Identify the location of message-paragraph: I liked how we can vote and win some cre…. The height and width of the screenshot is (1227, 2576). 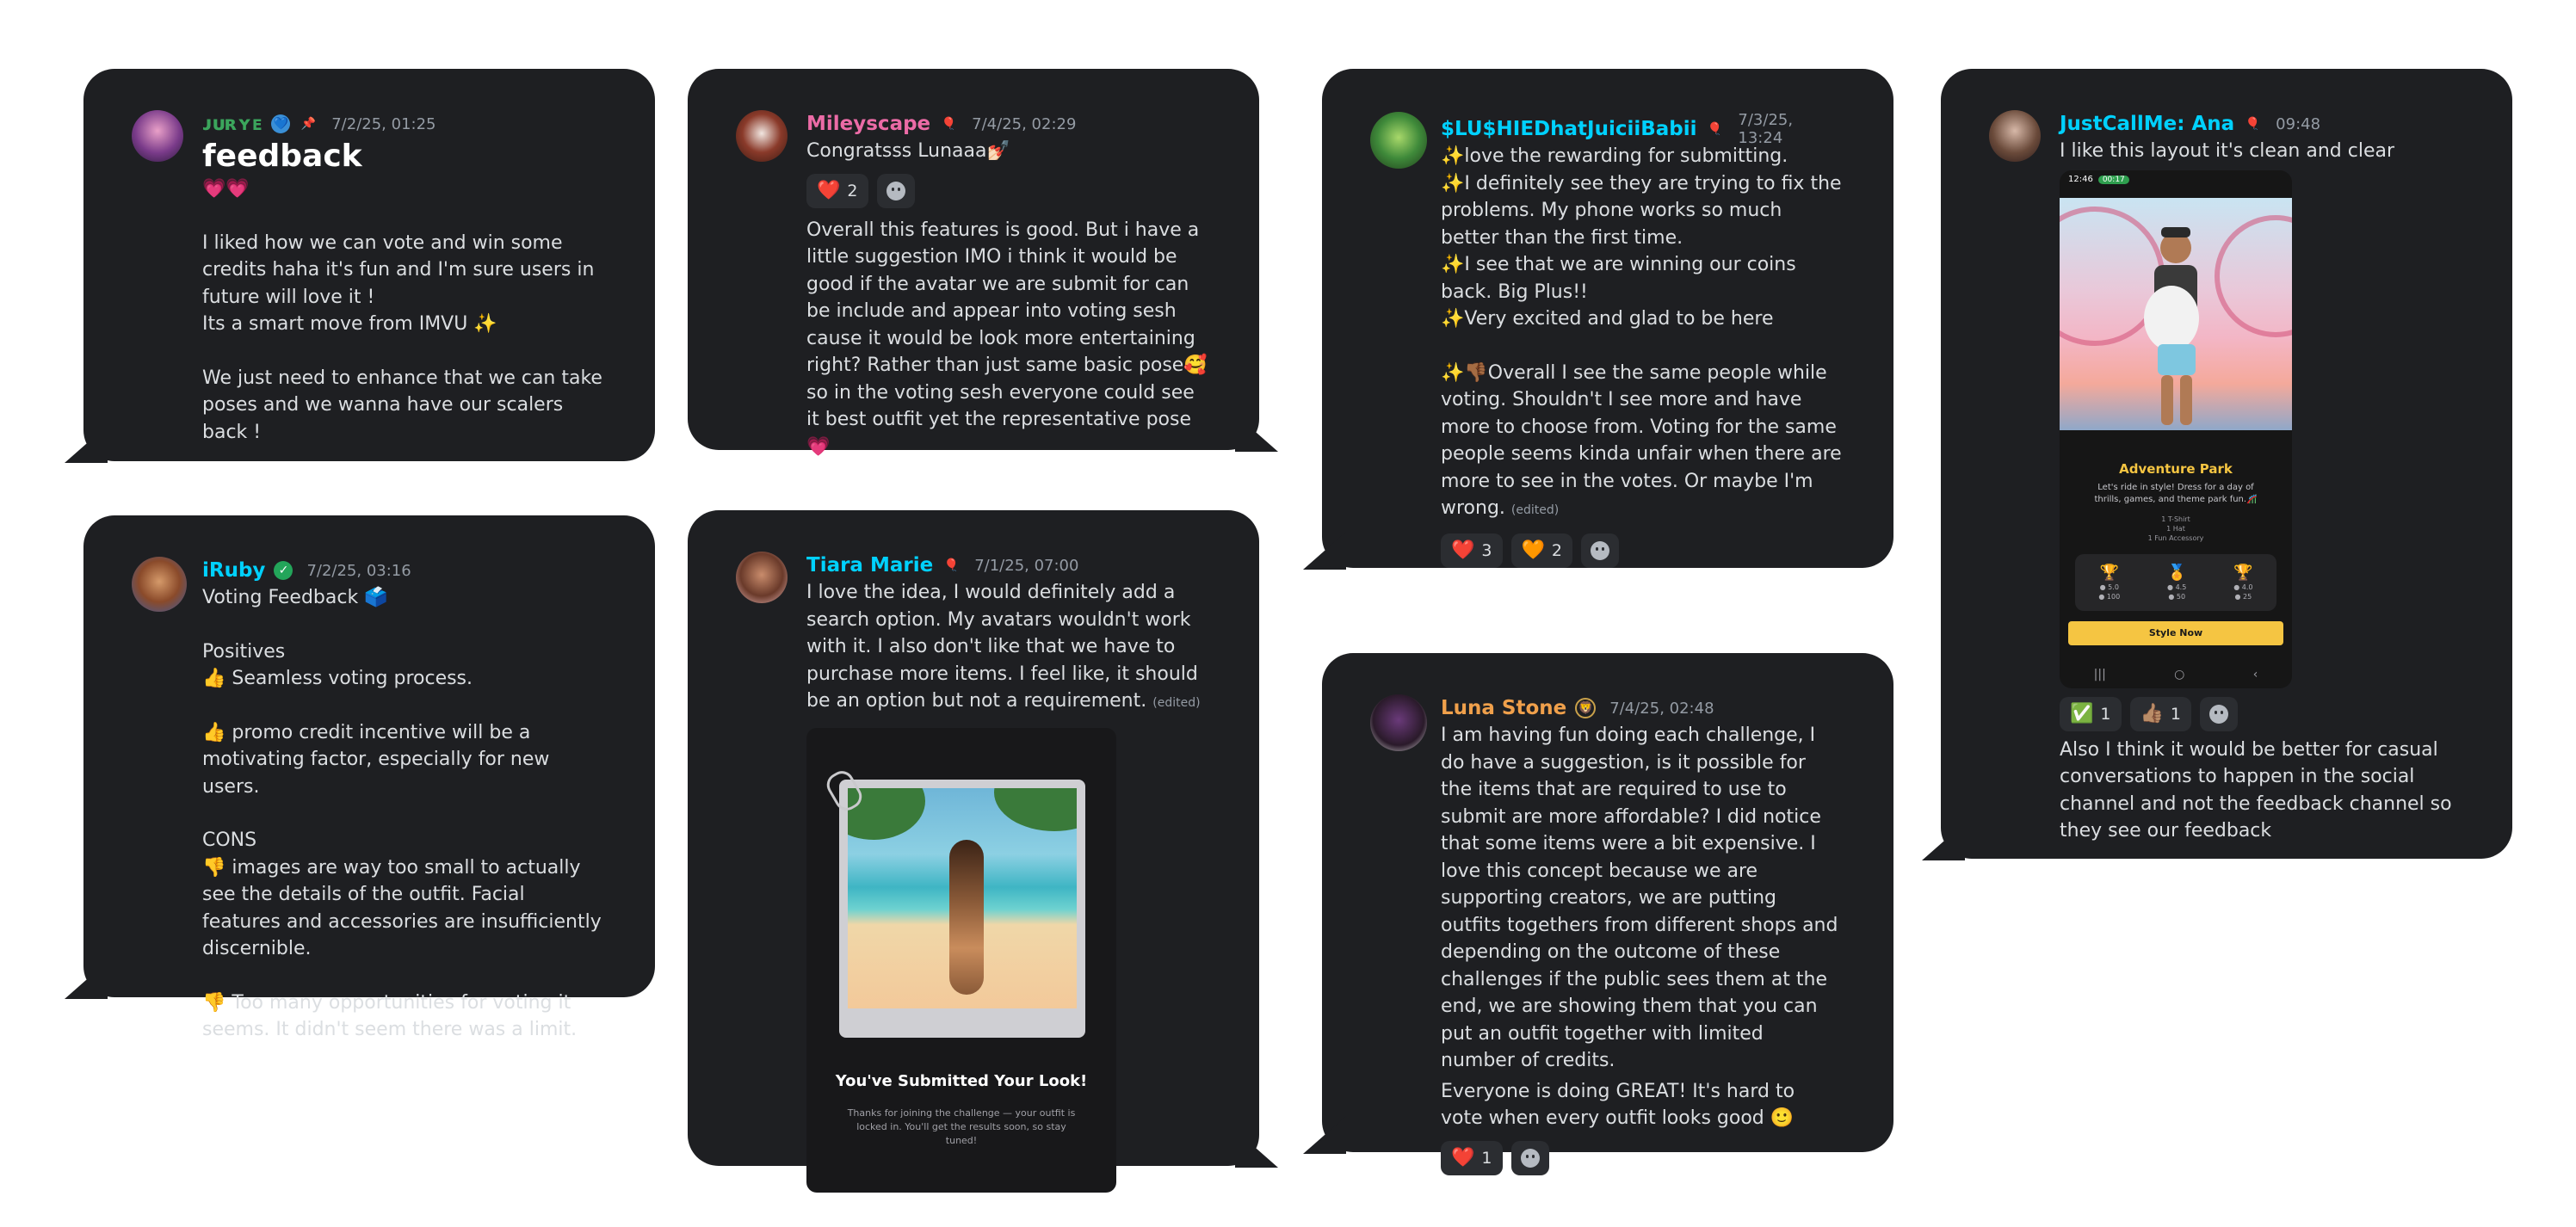
(401, 269).